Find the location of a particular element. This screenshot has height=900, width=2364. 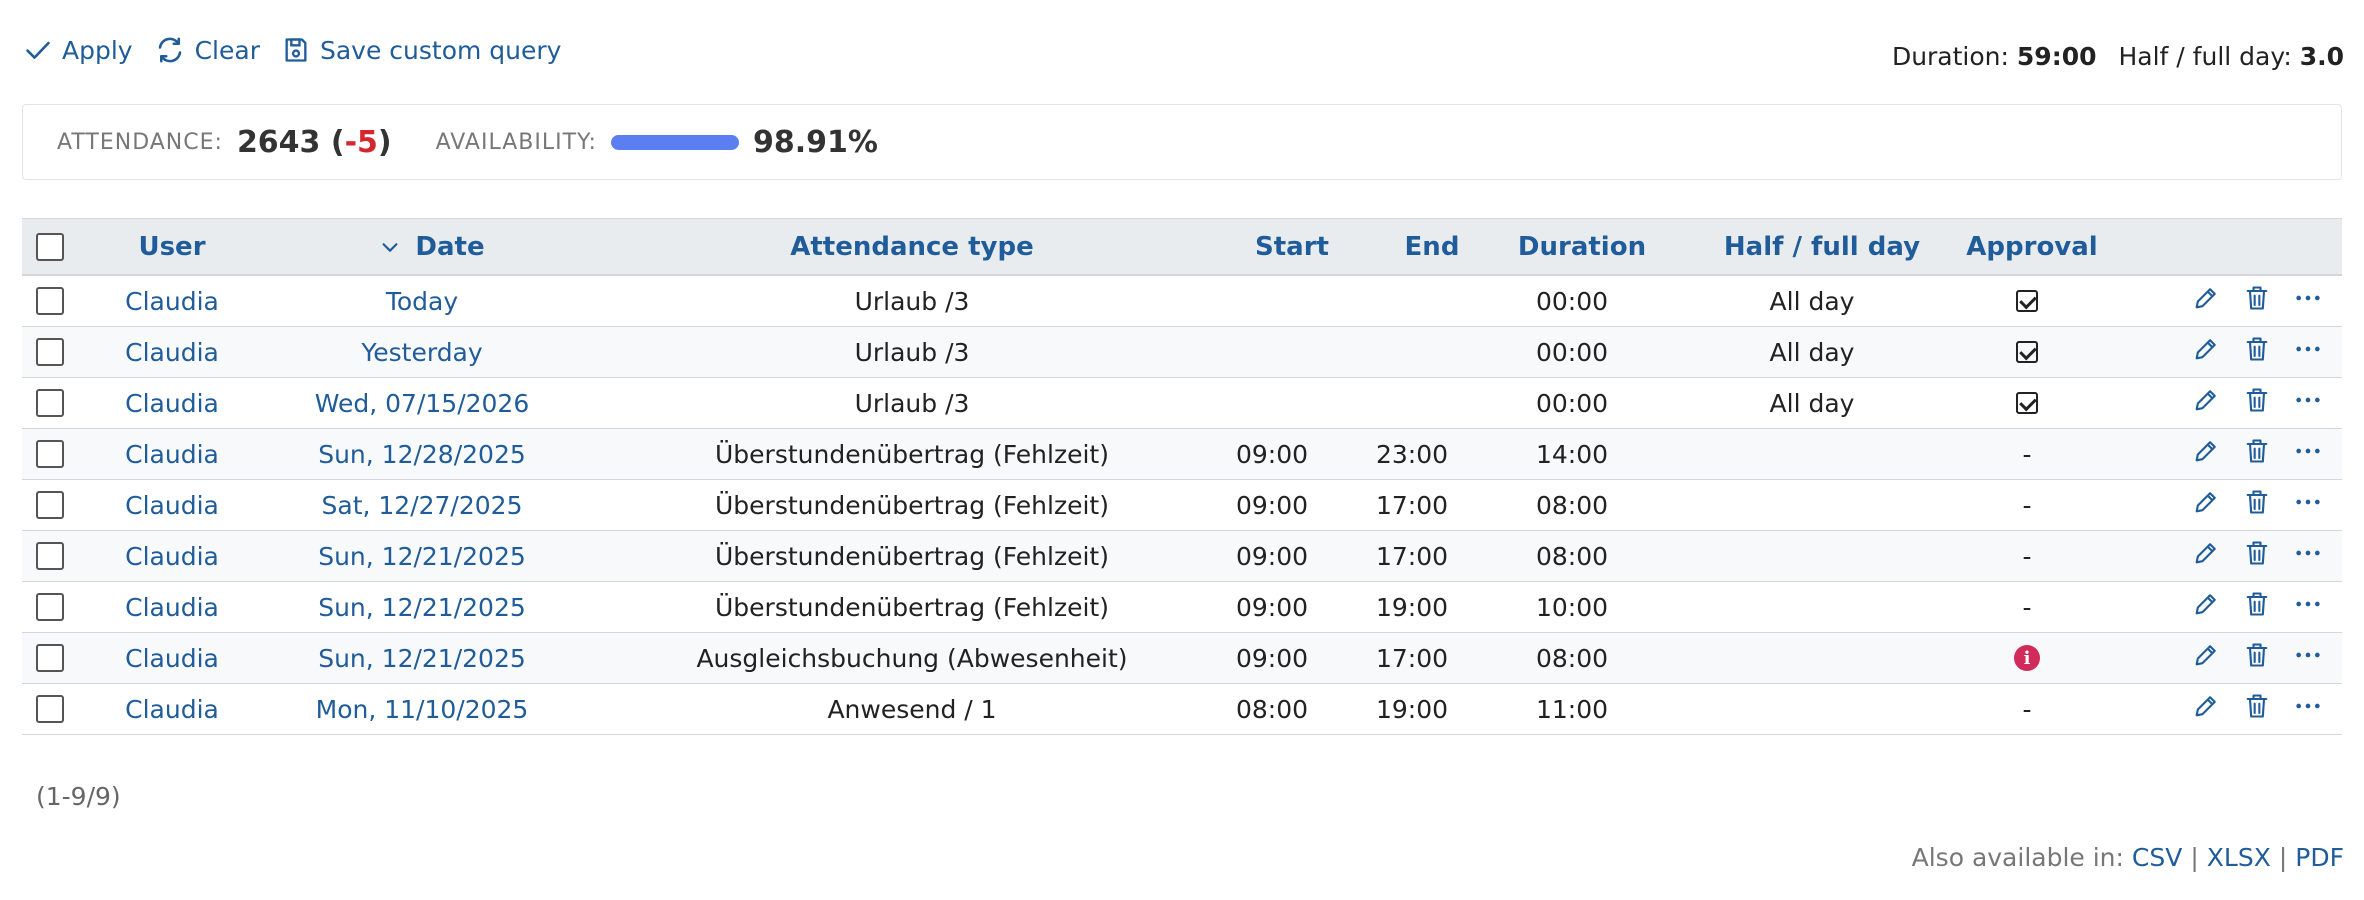

date-link: Mon, 11/10/2025 is located at coordinates (422, 709).